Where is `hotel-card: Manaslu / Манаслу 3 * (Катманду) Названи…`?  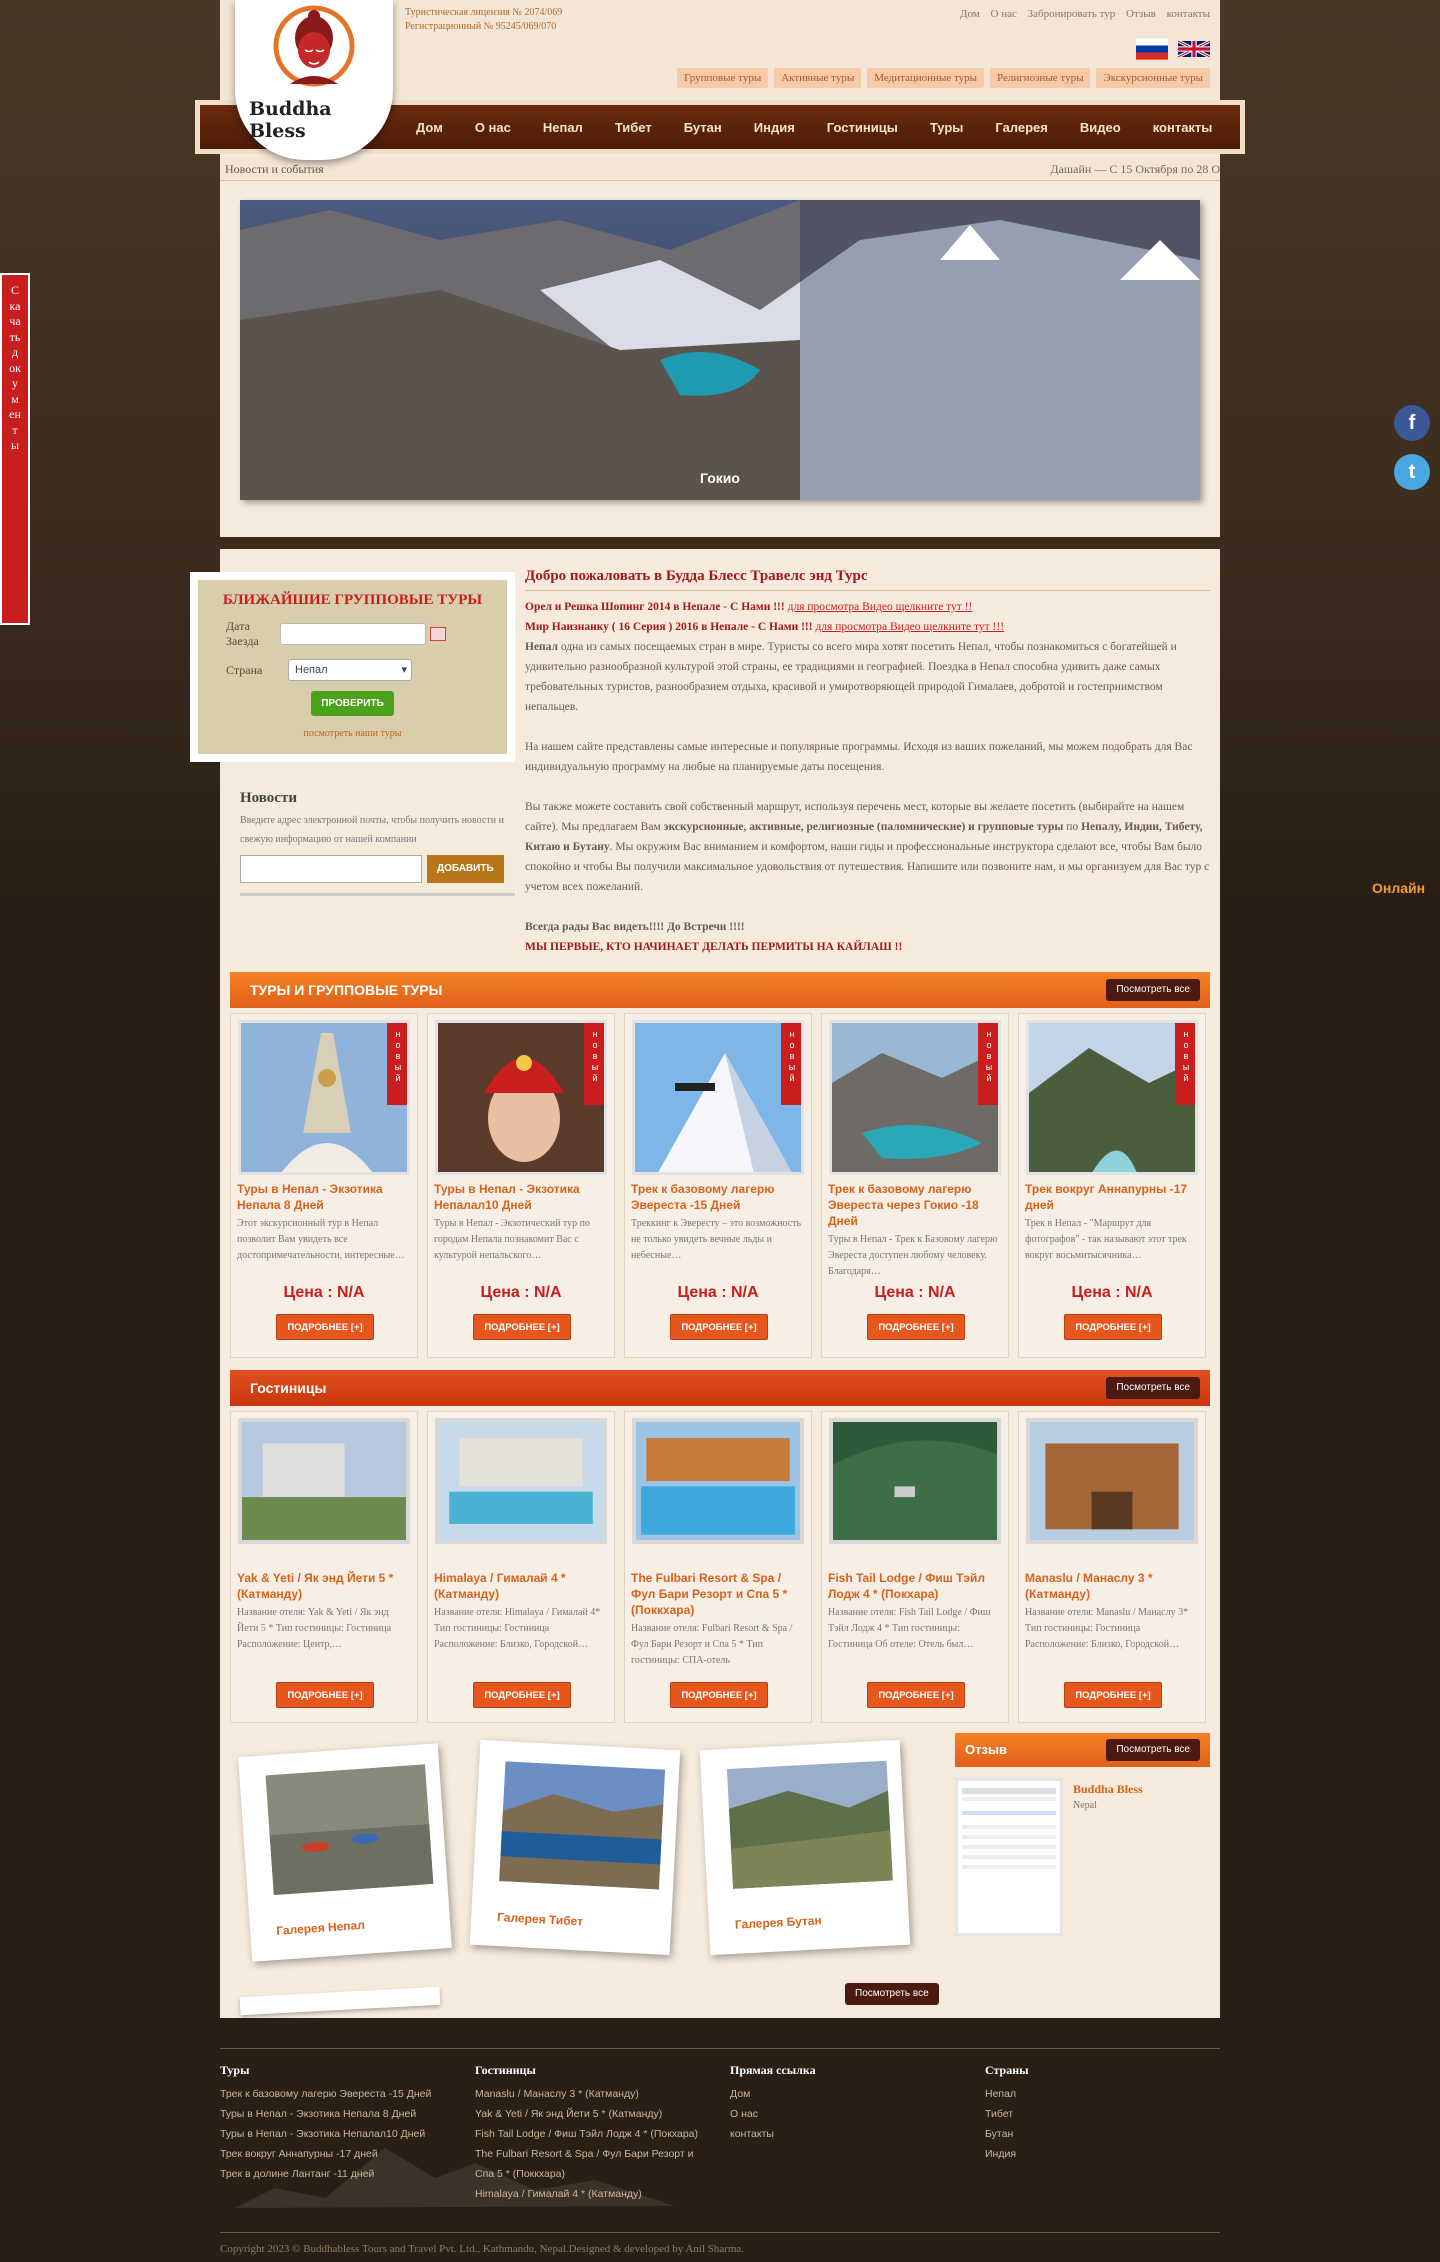
hotel-card: Manaslu / Манаслу 3 * (Катманду) Названи… is located at coordinates (1112, 1567).